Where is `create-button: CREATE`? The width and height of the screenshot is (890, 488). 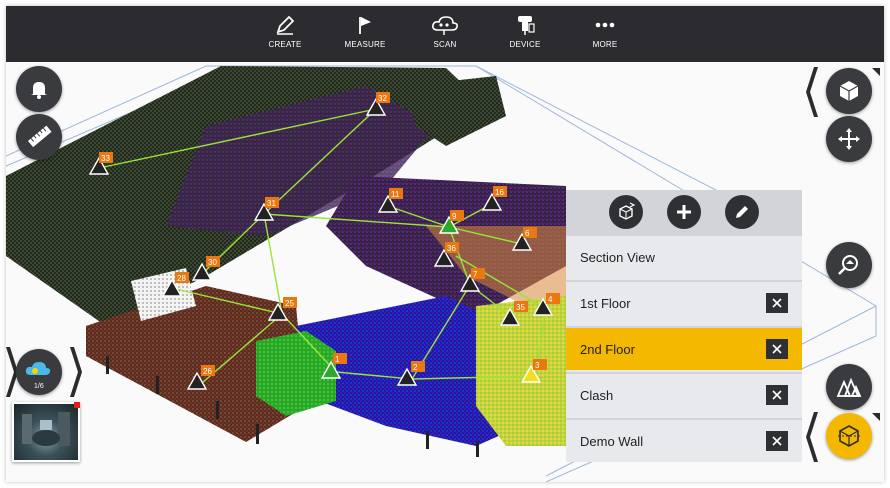 create-button: CREATE is located at coordinates (285, 34).